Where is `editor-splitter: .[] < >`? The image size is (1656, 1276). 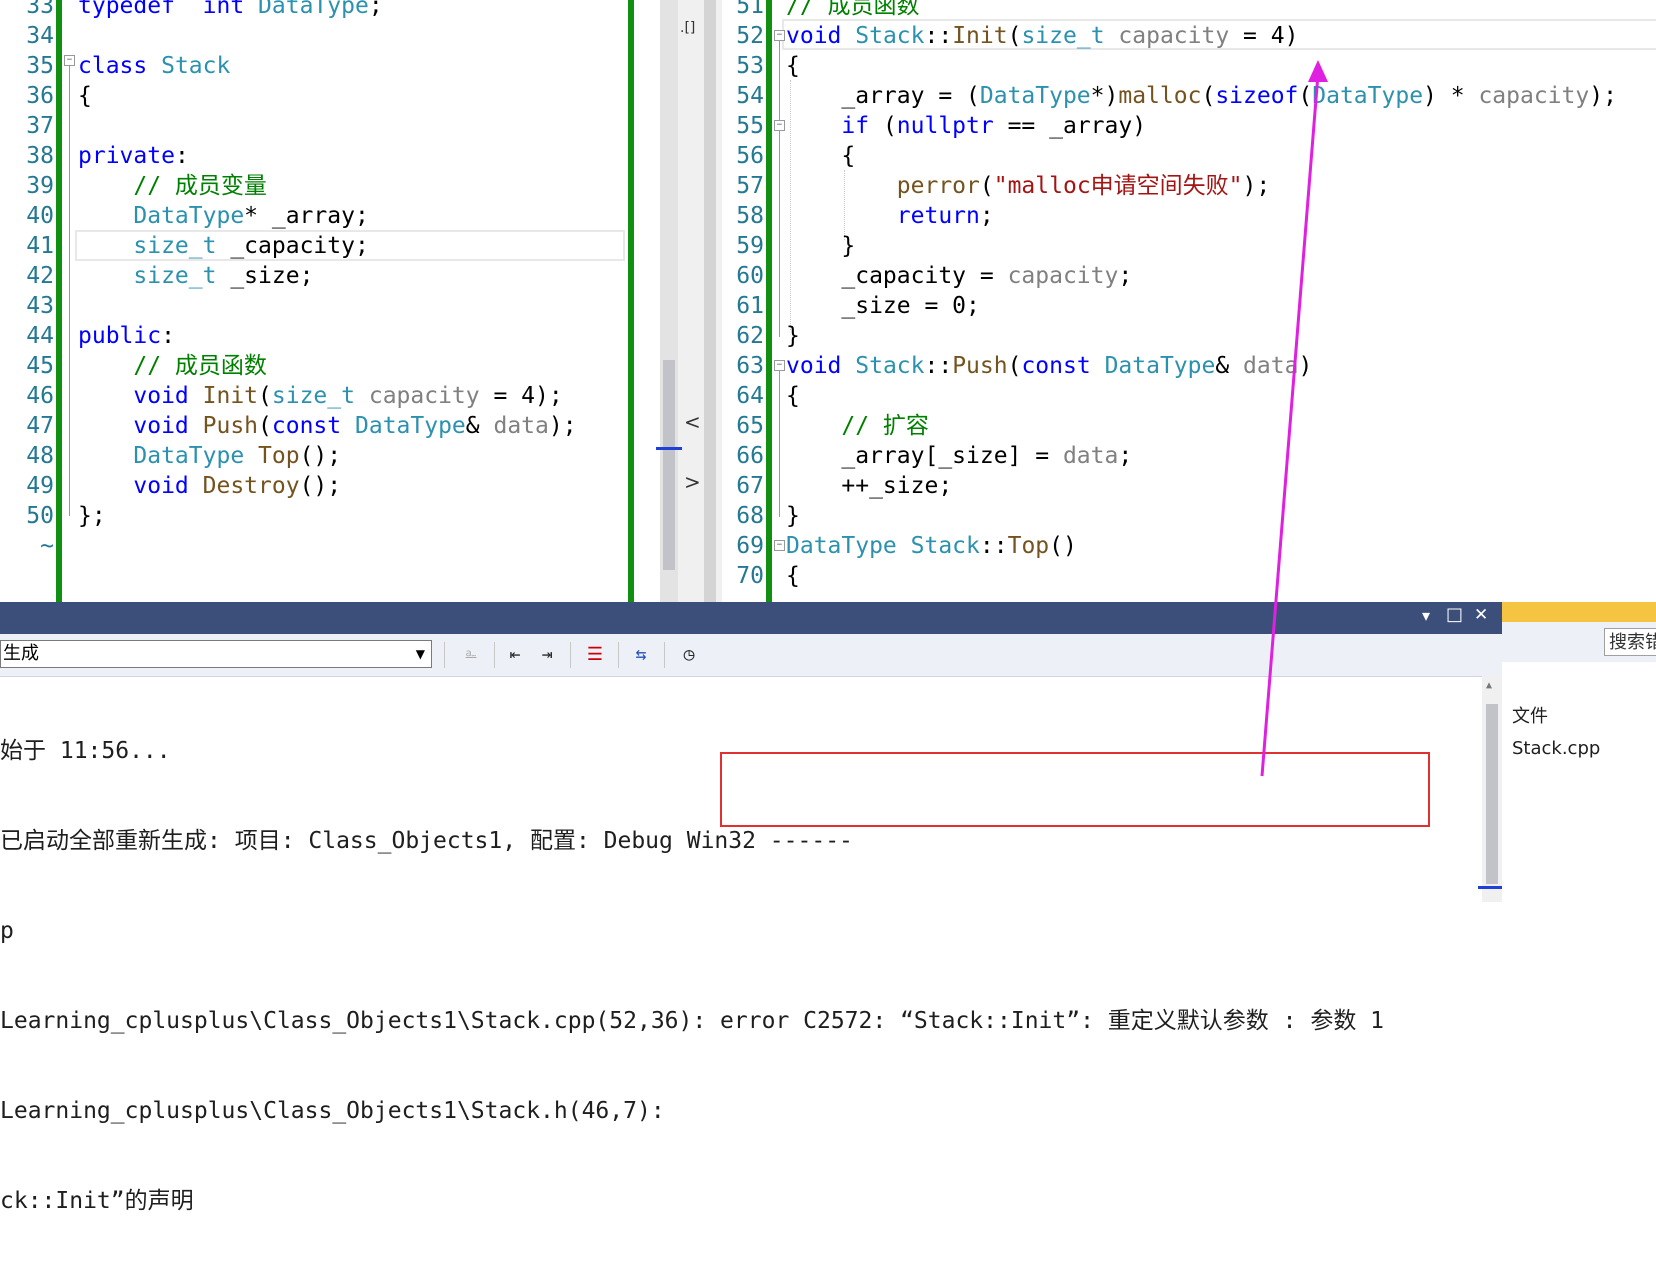 editor-splitter: .[] < > is located at coordinates (689, 301).